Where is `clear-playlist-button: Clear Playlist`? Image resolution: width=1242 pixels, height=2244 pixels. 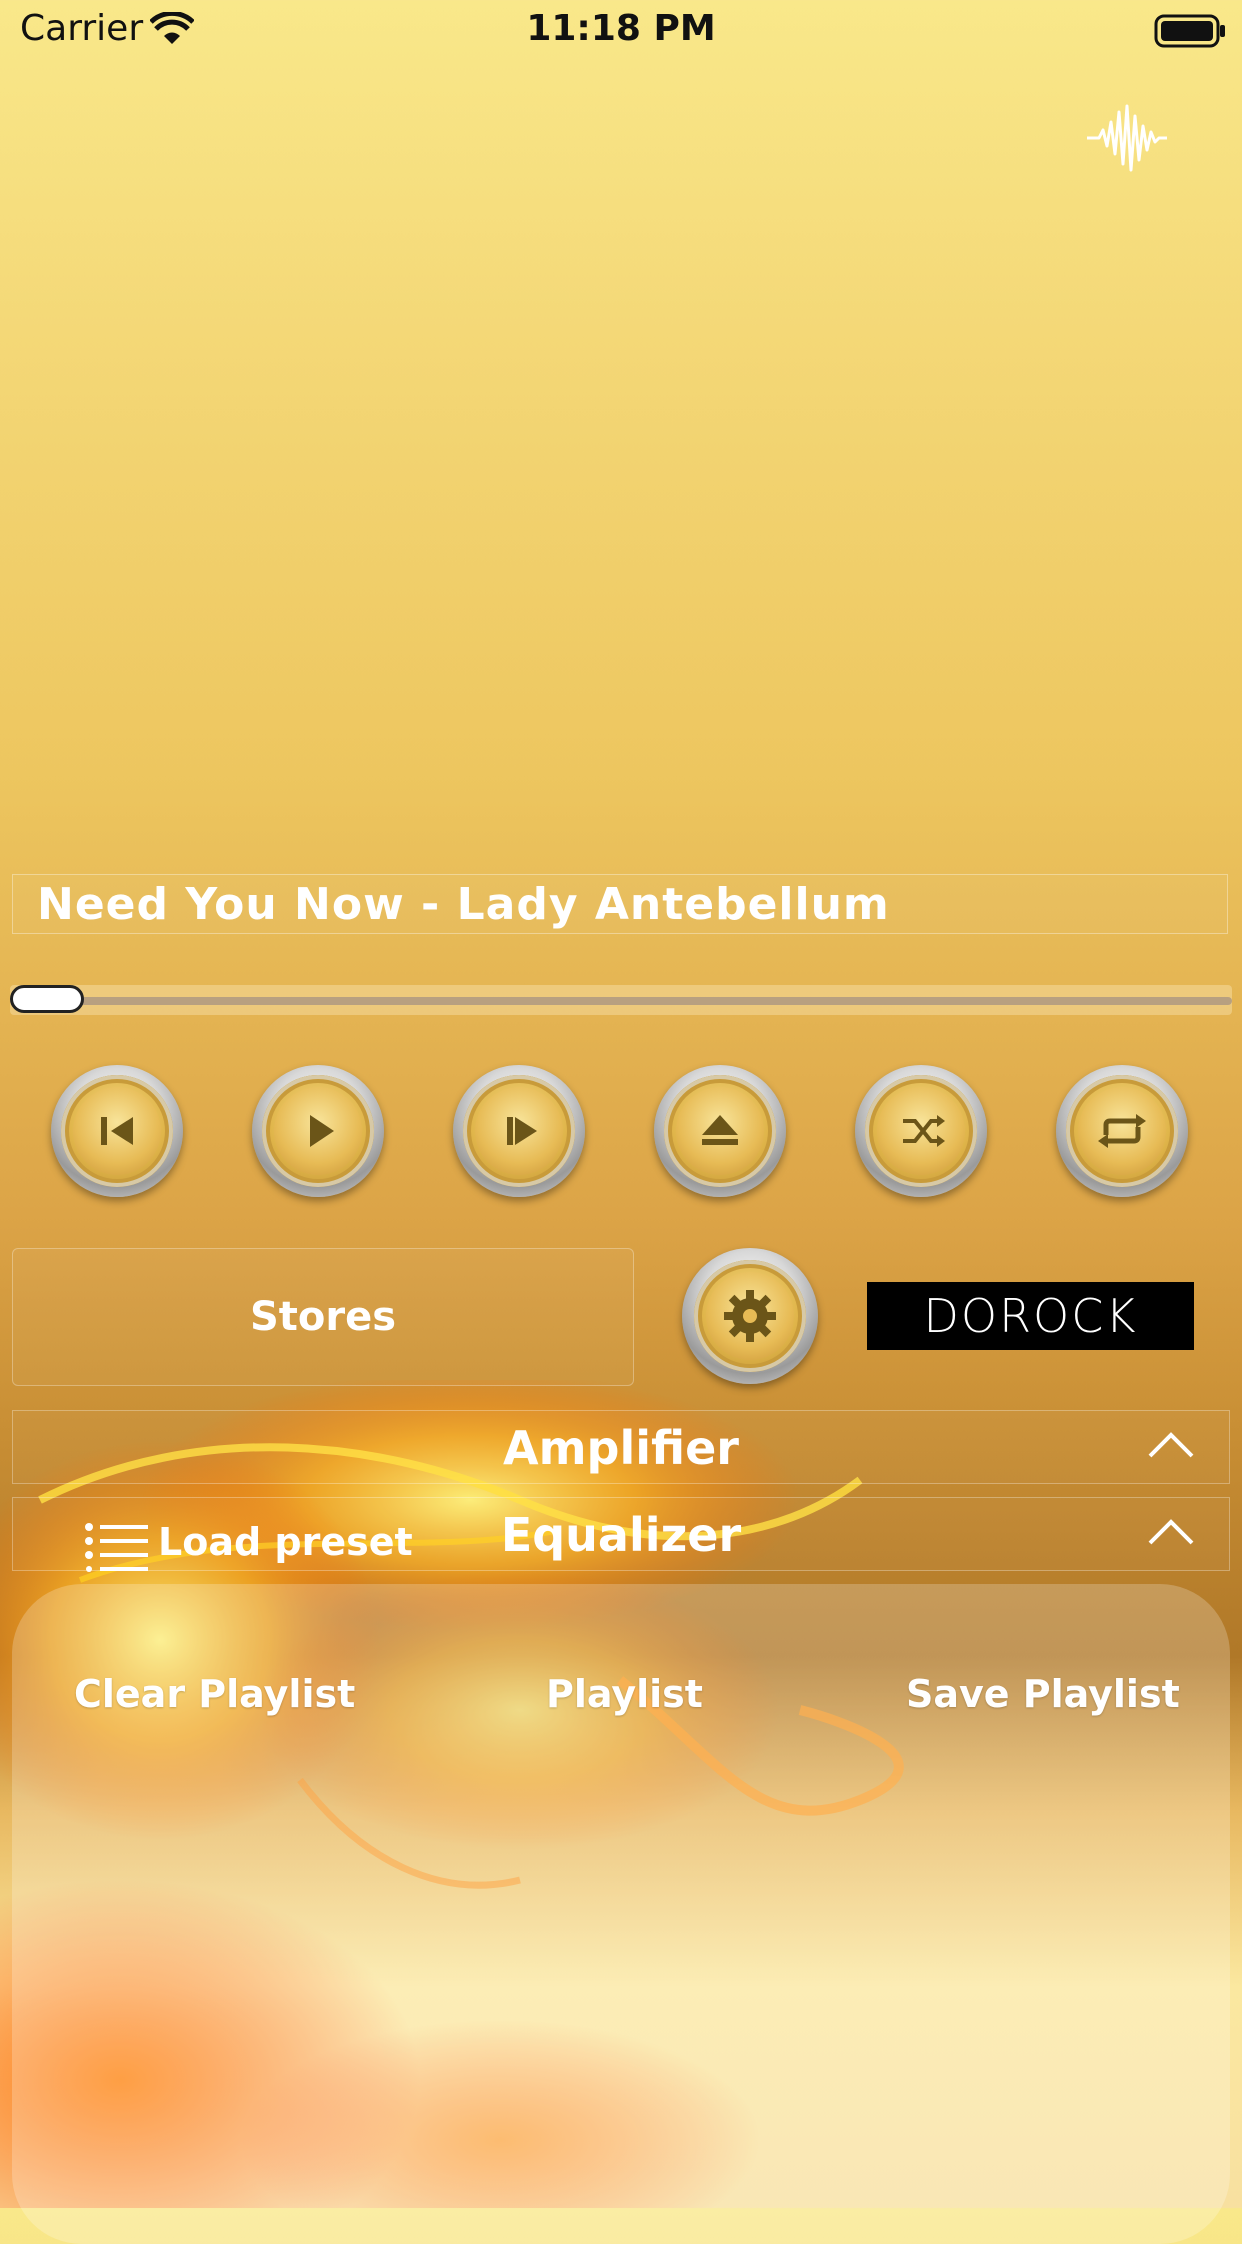
clear-playlist-button: Clear Playlist is located at coordinates (214, 1694).